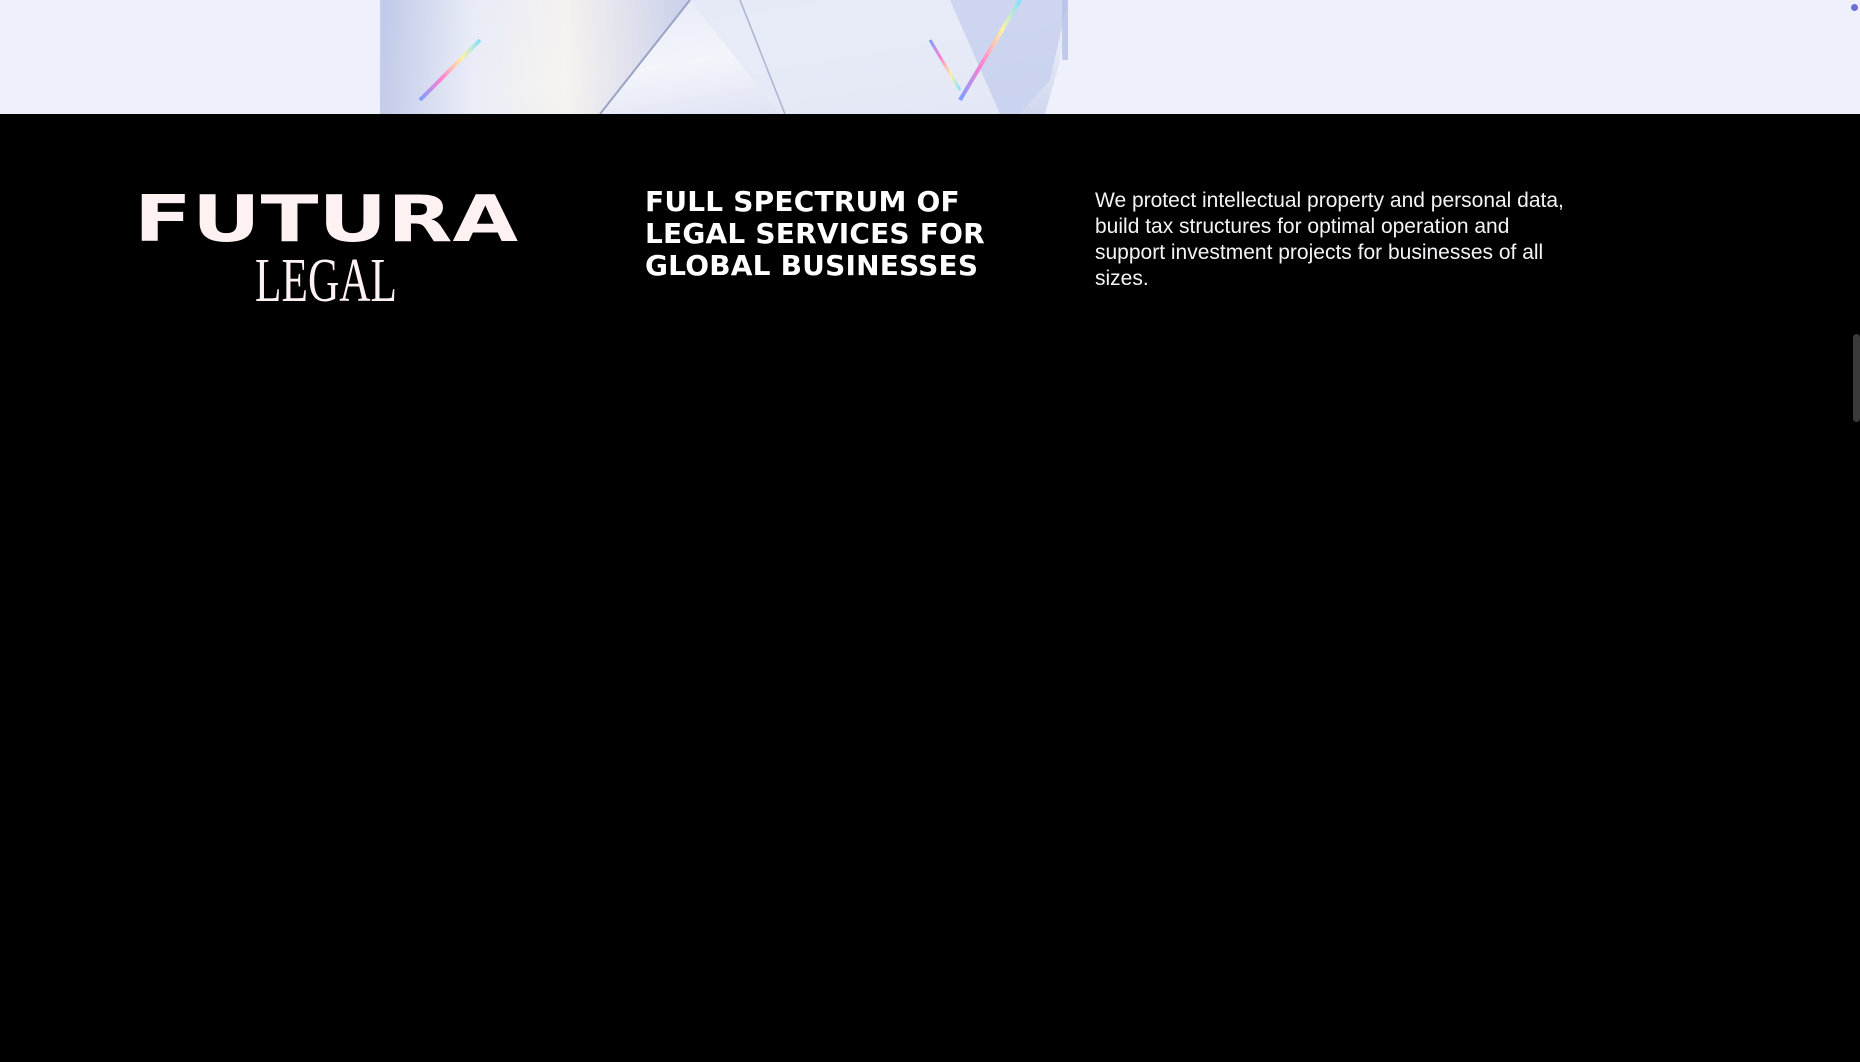 This screenshot has width=1860, height=1062. I want to click on svg-text: LEGAL, so click(326, 276).